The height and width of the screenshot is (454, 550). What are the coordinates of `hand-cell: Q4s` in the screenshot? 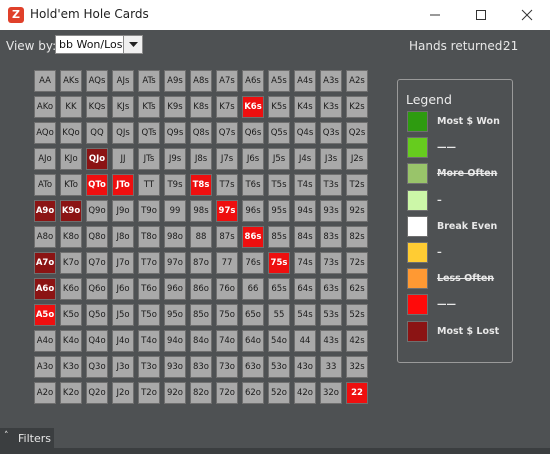 It's located at (305, 133).